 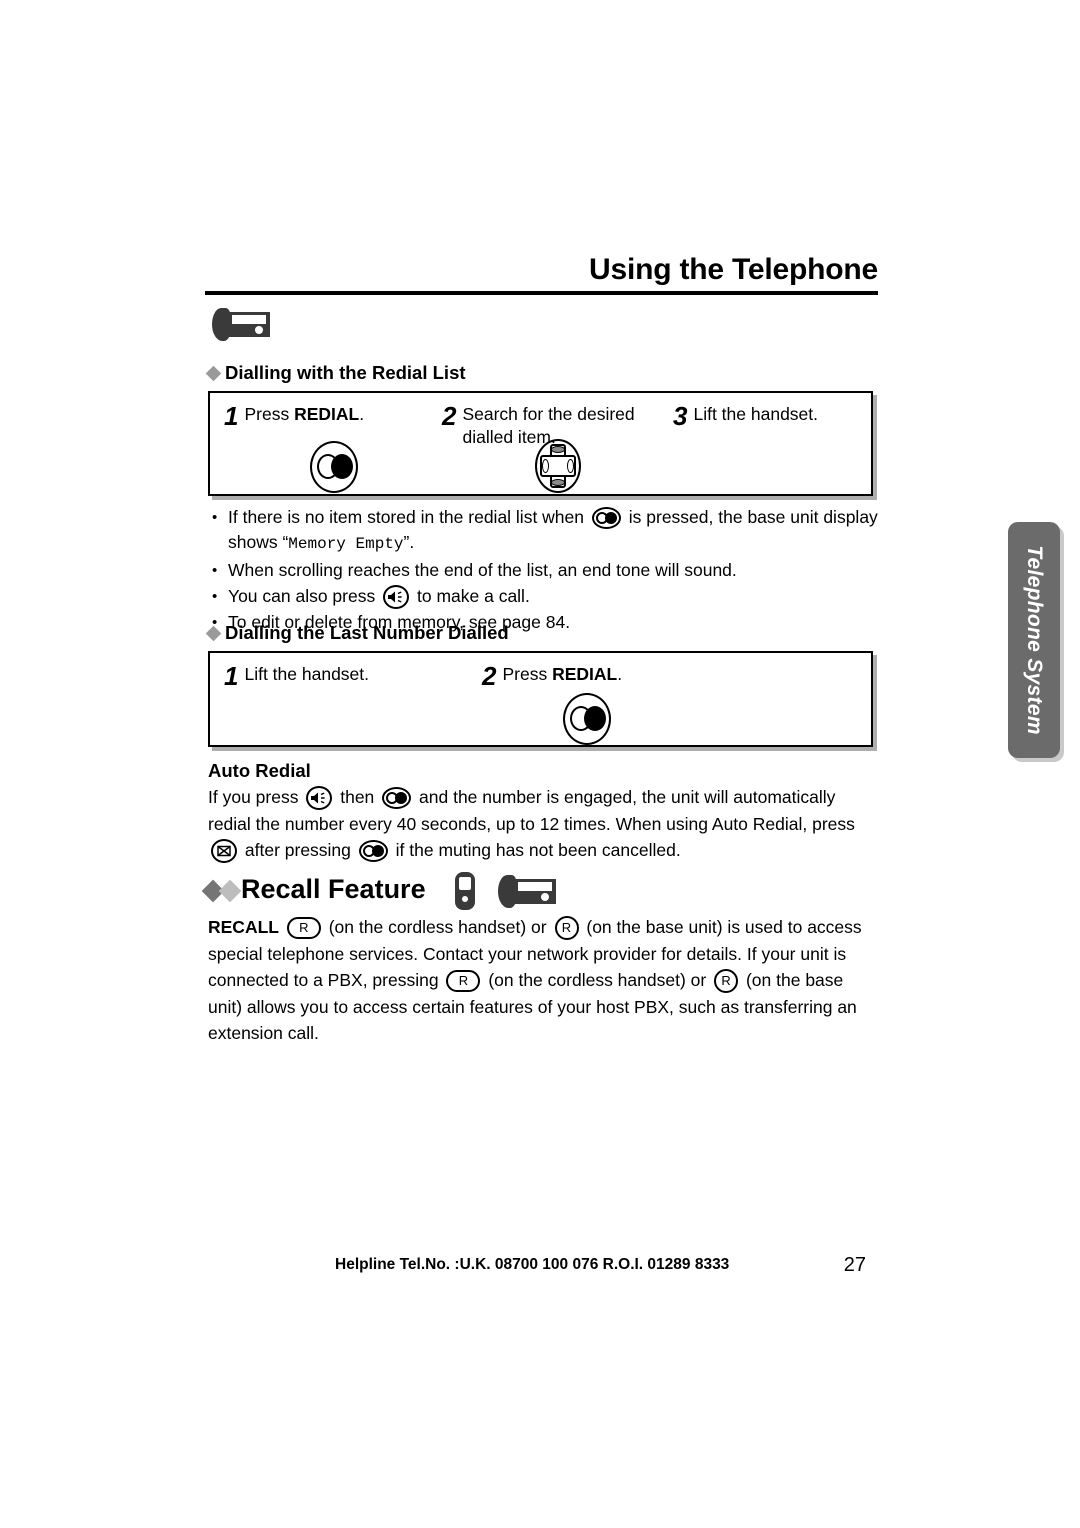 What do you see at coordinates (541, 293) in the screenshot?
I see `header-divider` at bounding box center [541, 293].